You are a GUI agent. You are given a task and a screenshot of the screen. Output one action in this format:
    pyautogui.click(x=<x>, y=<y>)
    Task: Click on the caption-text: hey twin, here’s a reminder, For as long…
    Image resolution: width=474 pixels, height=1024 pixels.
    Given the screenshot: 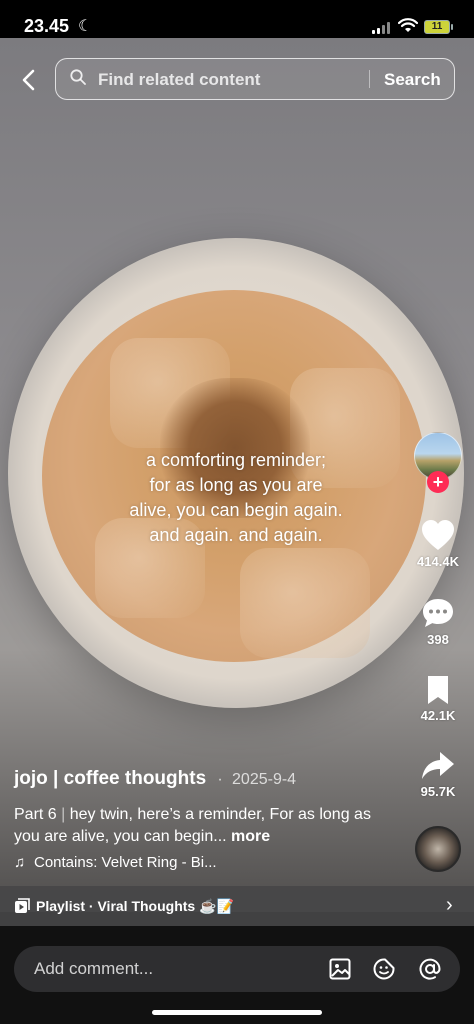 What is the action you would take?
    pyautogui.click(x=192, y=825)
    